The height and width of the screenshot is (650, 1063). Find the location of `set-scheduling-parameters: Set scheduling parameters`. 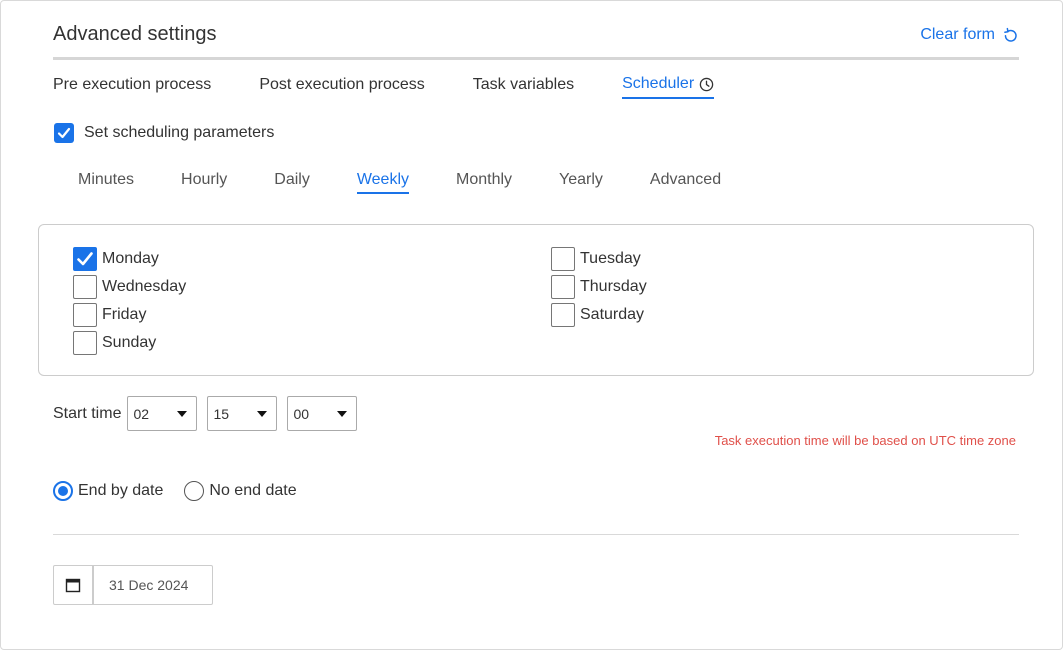

set-scheduling-parameters: Set scheduling parameters is located at coordinates (164, 133).